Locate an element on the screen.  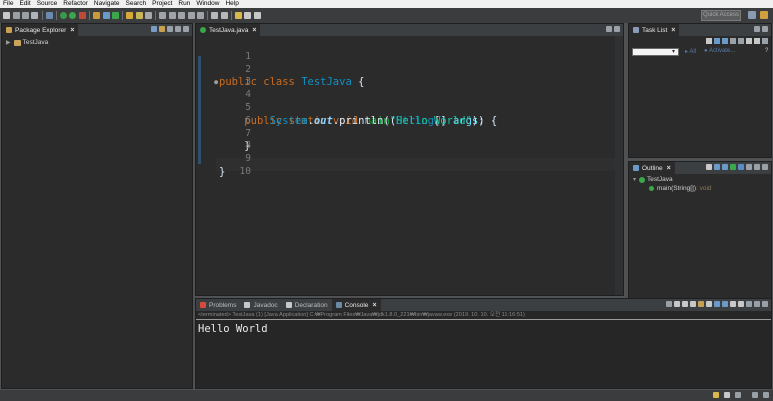
display-selected-console-icon is located at coordinates (733, 304).